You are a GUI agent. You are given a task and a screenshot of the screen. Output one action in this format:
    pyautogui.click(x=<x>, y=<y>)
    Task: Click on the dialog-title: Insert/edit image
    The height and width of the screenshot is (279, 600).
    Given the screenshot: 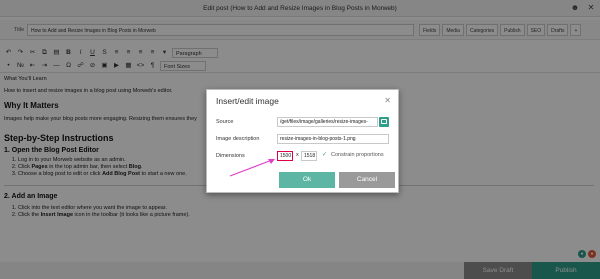 What is the action you would take?
    pyautogui.click(x=247, y=101)
    